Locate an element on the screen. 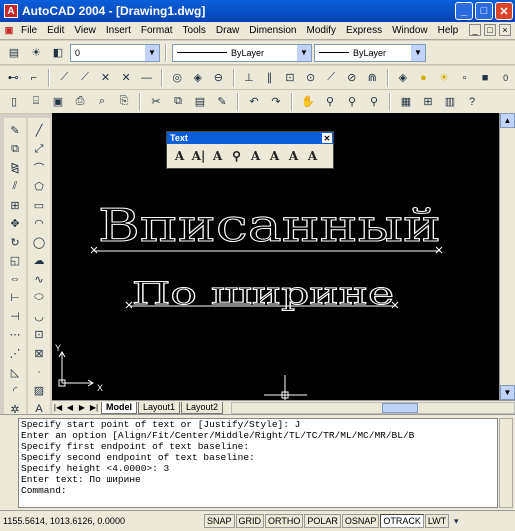 Image resolution: width=515 pixels, height=531 pixels. justify-text-button: A is located at coordinates (312, 156).